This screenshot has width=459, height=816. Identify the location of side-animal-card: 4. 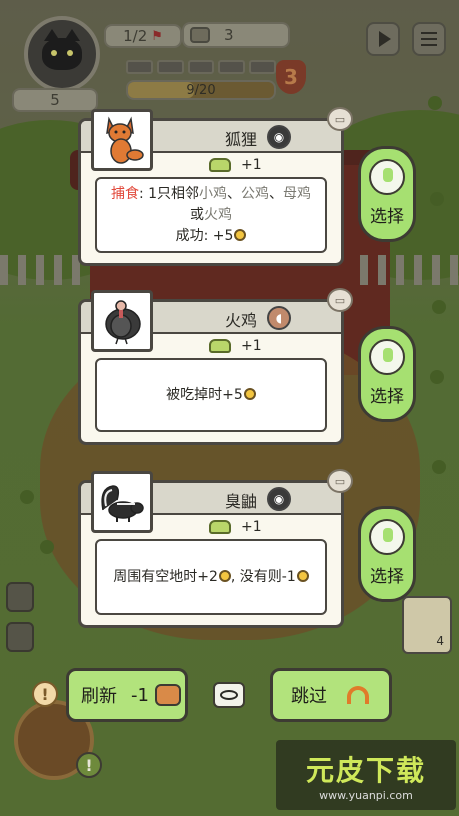
(427, 625).